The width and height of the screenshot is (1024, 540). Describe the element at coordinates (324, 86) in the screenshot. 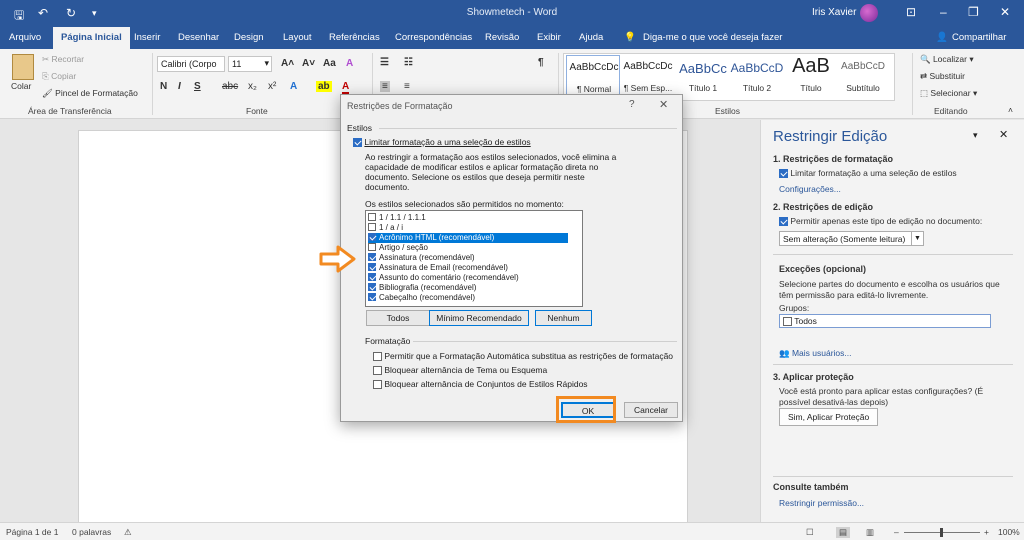

I see `highlight-icon: ab` at that location.